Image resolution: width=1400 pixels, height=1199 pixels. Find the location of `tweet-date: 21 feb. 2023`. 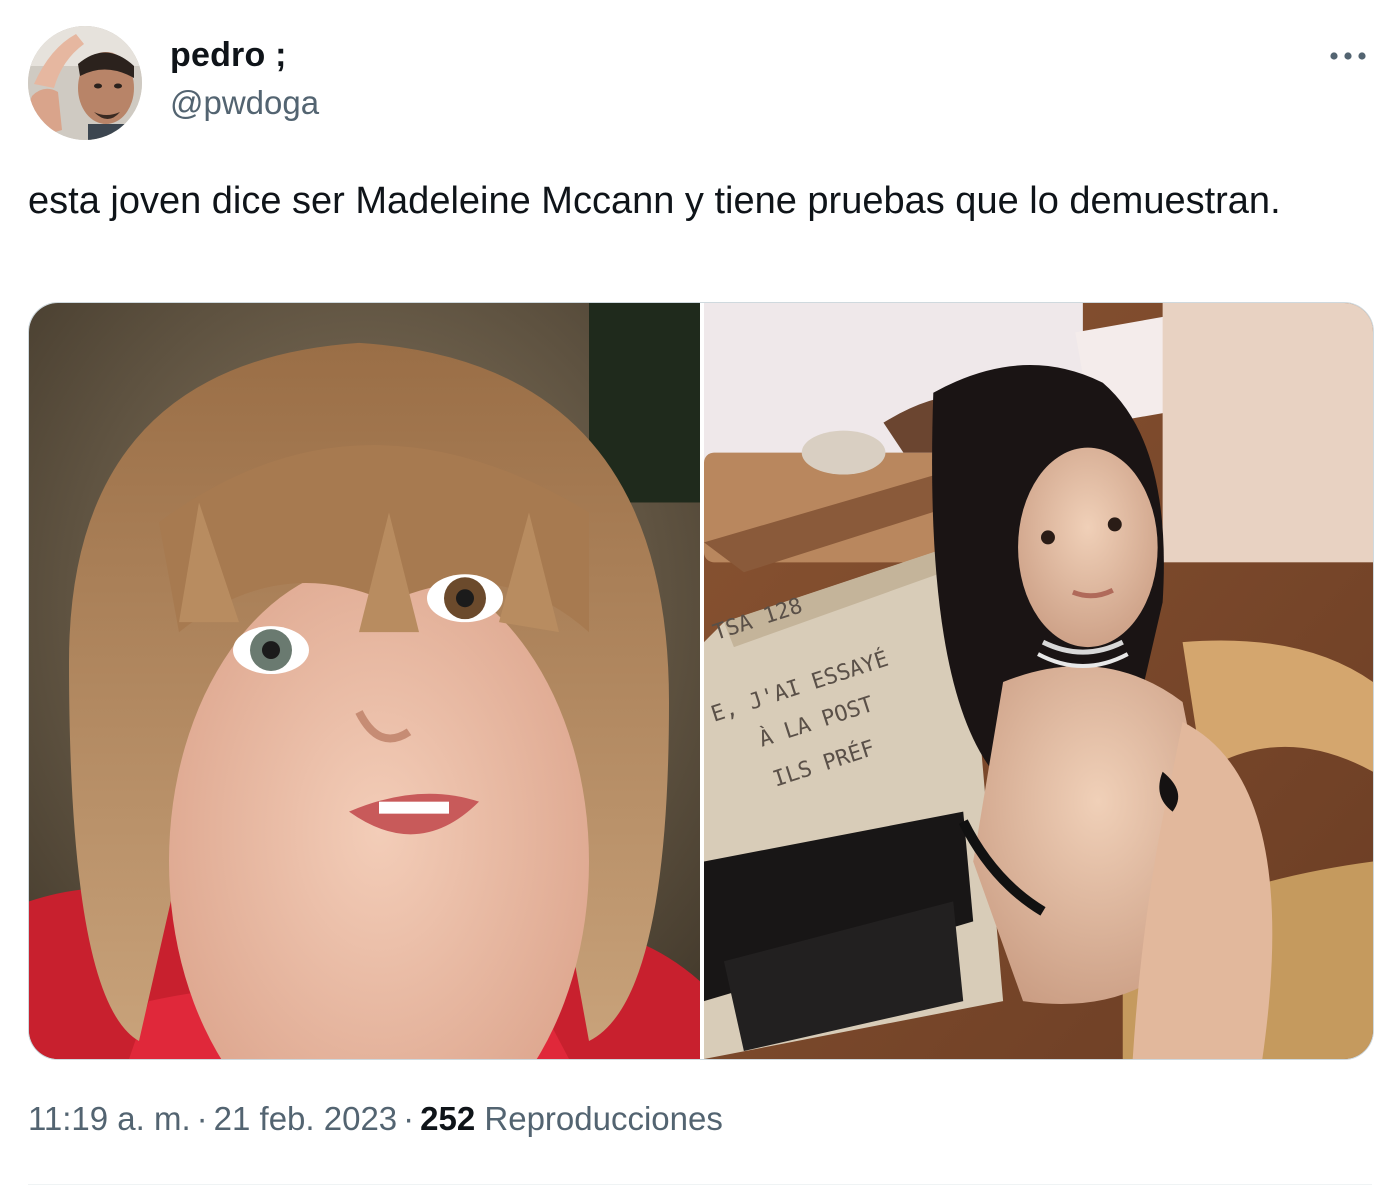

tweet-date: 21 feb. 2023 is located at coordinates (305, 1118).